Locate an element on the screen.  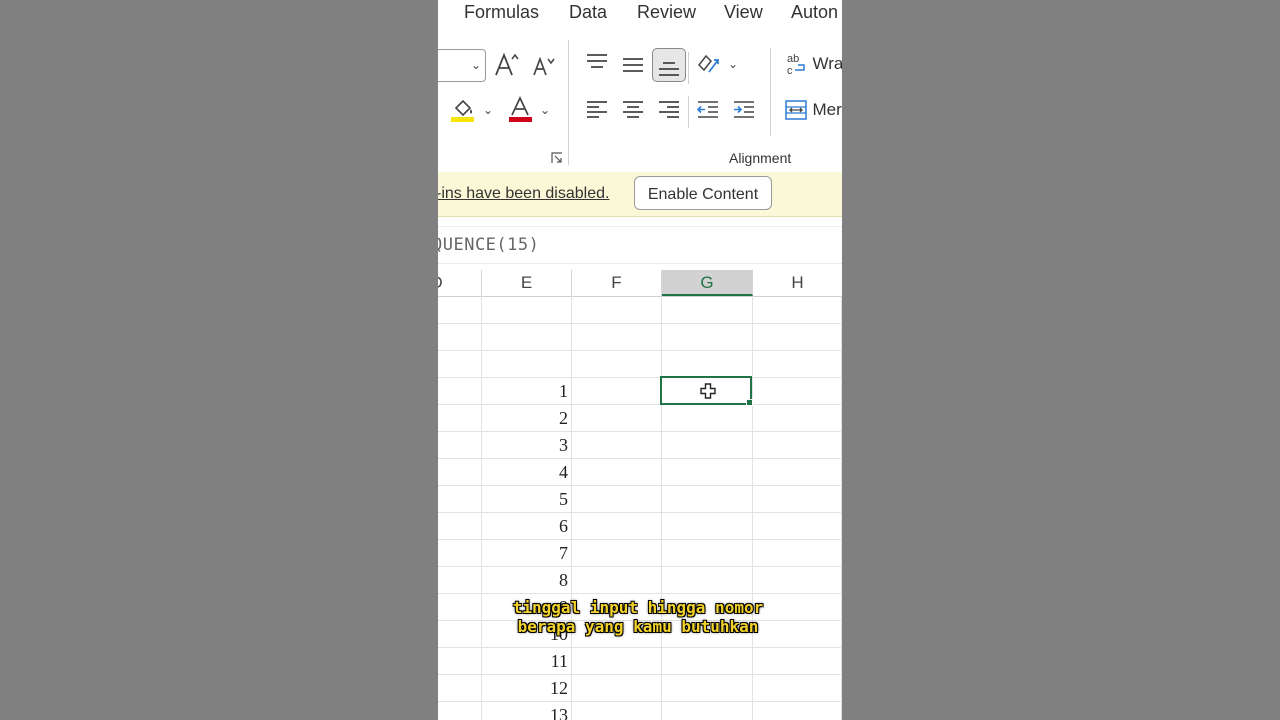
ribbon: ⌄ ⌄ ⌄ ⌄ ab c Wra Mer Alignment is located at coordinates (640, 101).